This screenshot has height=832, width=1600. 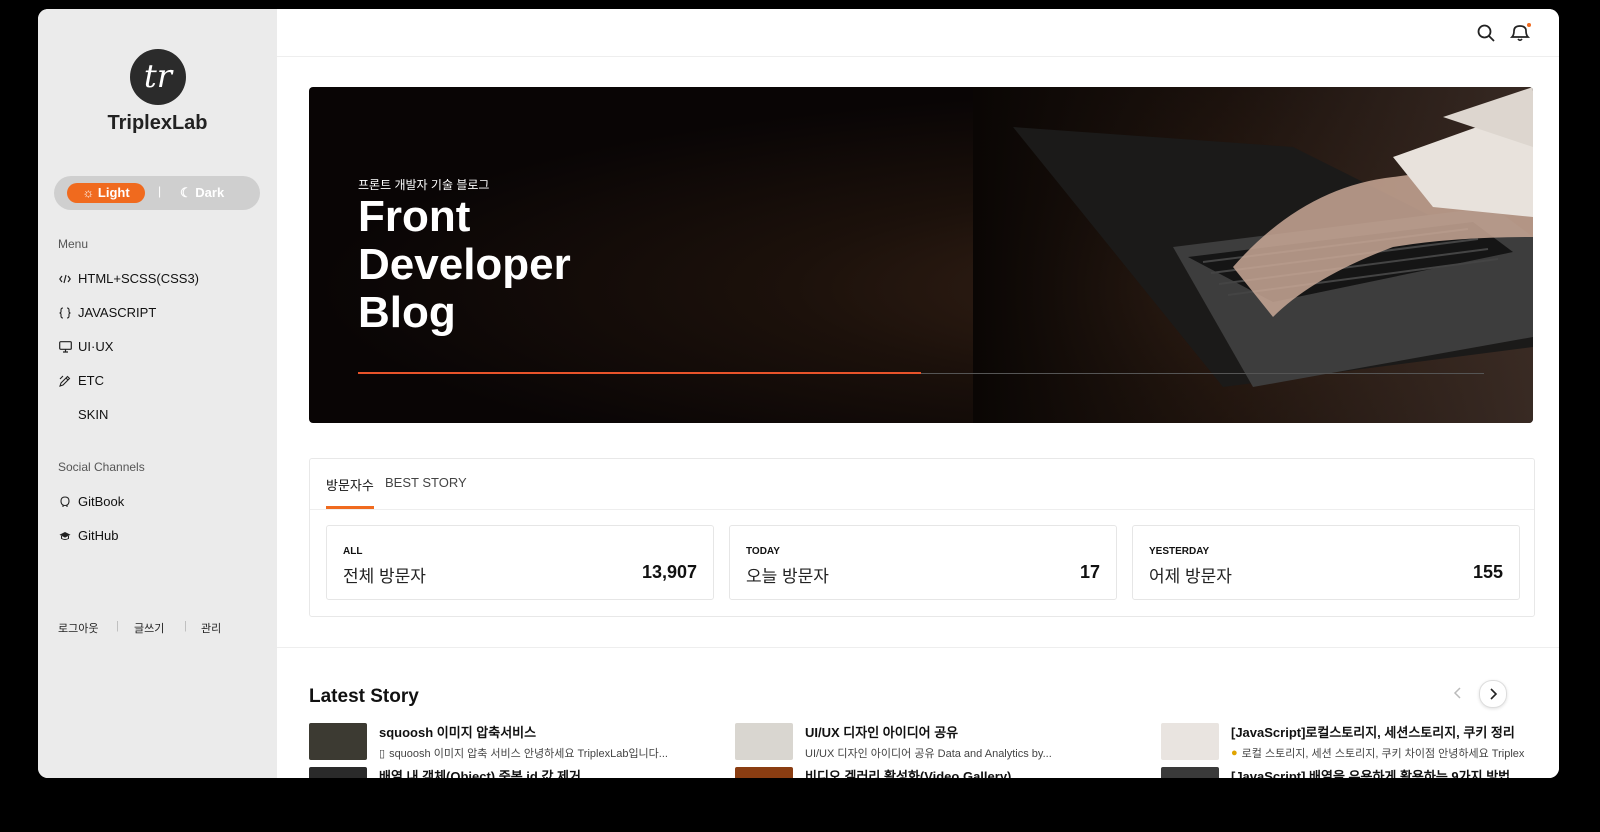 What do you see at coordinates (763, 551) in the screenshot?
I see `stat-today-tag: TODAY` at bounding box center [763, 551].